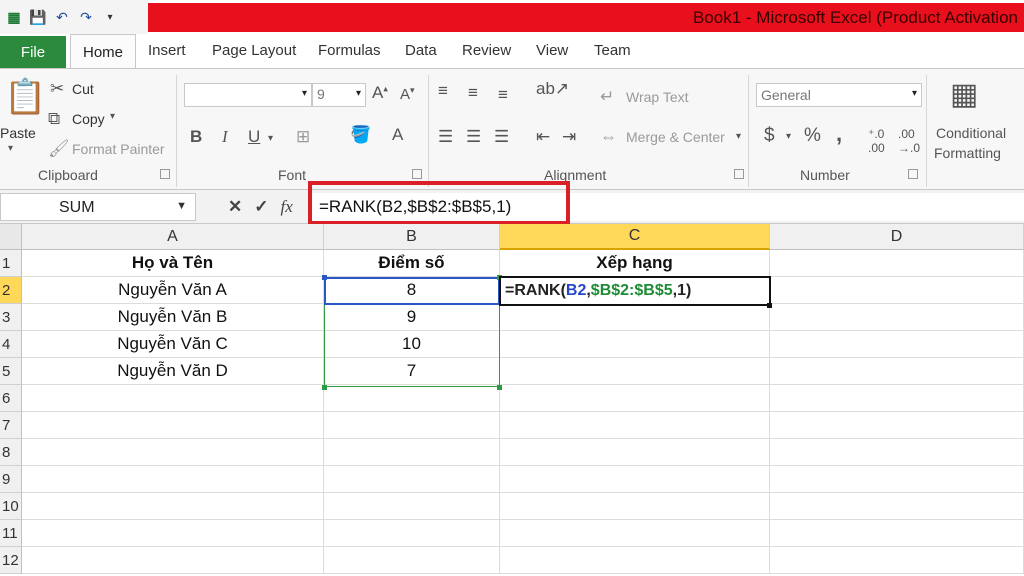 The width and height of the screenshot is (1024, 576). What do you see at coordinates (173, 290) in the screenshot?
I see `cell-a2: Nguyễn Văn A` at bounding box center [173, 290].